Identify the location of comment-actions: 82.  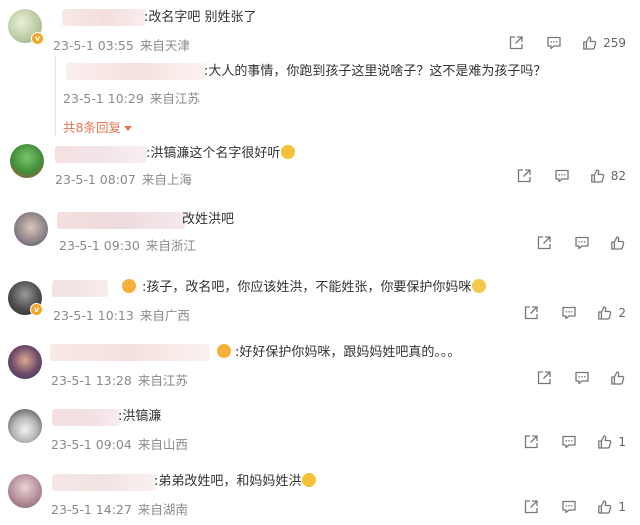
(564, 176).